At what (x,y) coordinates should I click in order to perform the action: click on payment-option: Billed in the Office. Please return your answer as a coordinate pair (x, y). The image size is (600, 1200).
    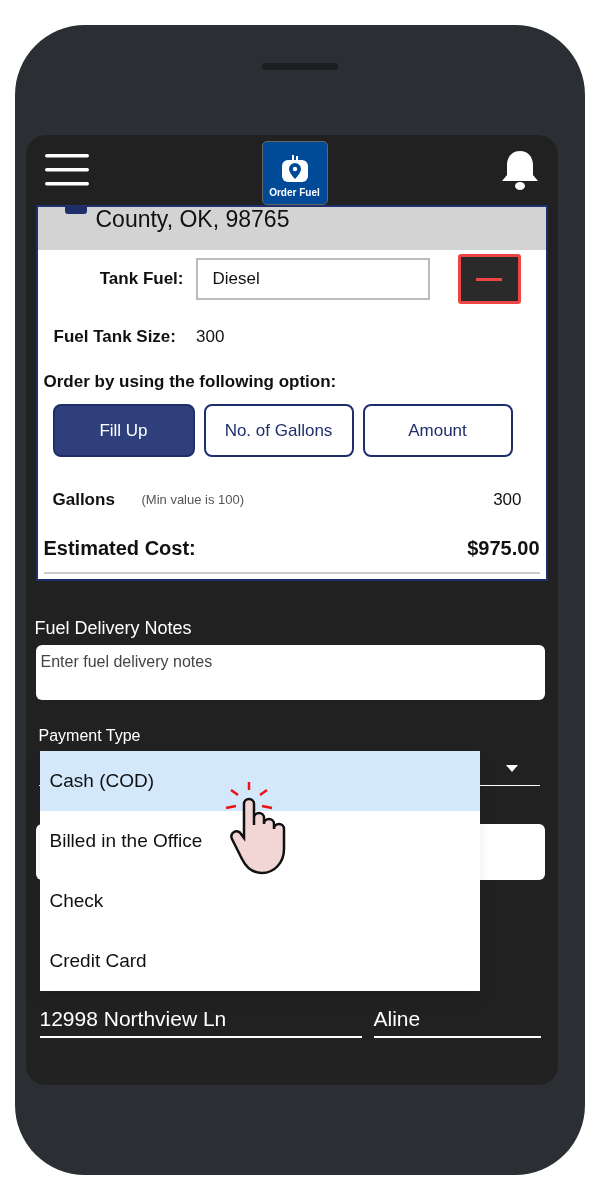
    Looking at the image, I should click on (259, 841).